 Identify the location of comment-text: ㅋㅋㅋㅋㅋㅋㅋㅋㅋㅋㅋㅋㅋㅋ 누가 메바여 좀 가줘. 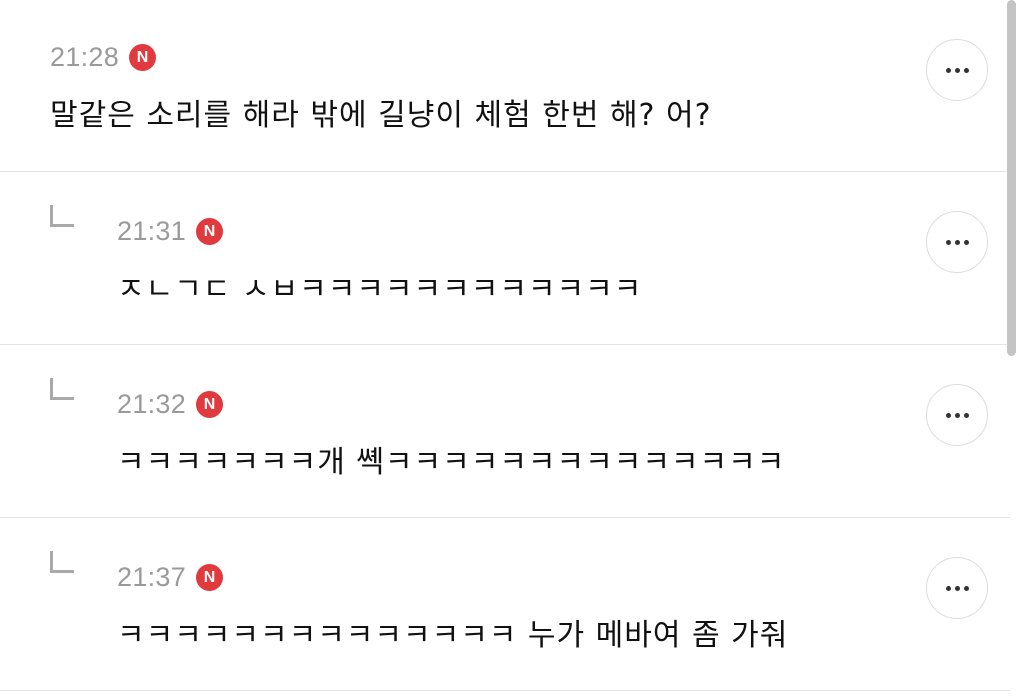
(453, 635).